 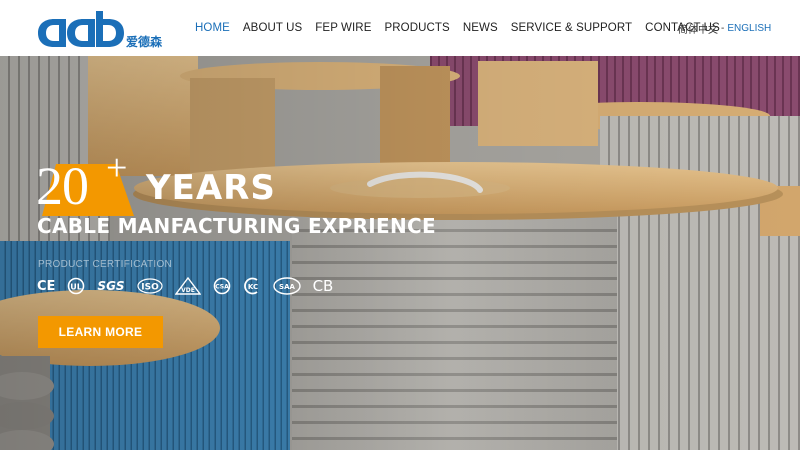 I want to click on ul-mark-icon: UL, so click(x=76, y=286).